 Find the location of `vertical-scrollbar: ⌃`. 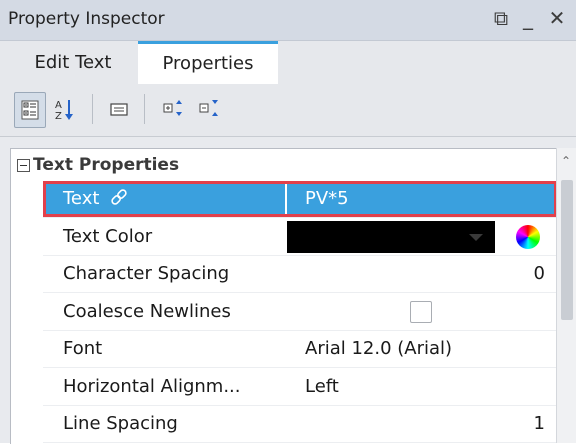

vertical-scrollbar: ⌃ is located at coordinates (566, 295).